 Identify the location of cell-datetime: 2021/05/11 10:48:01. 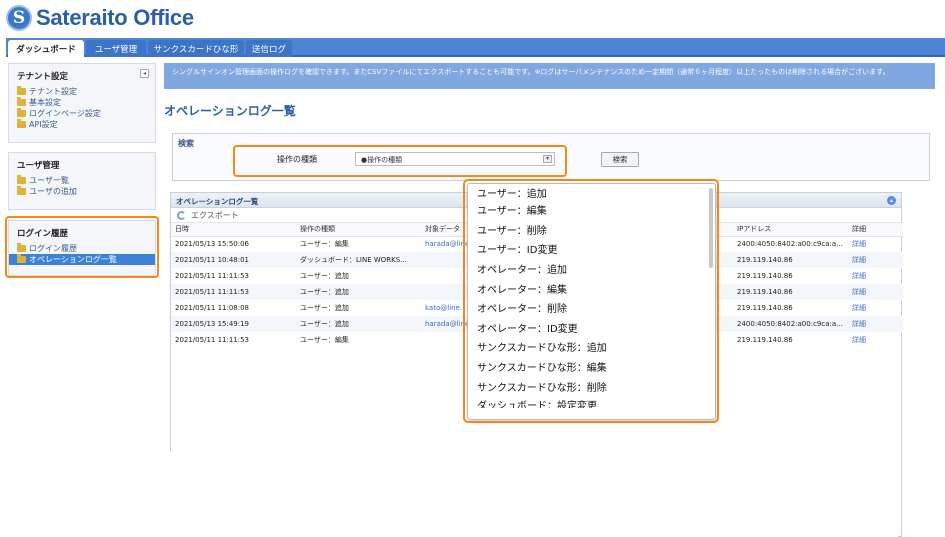
(233, 260).